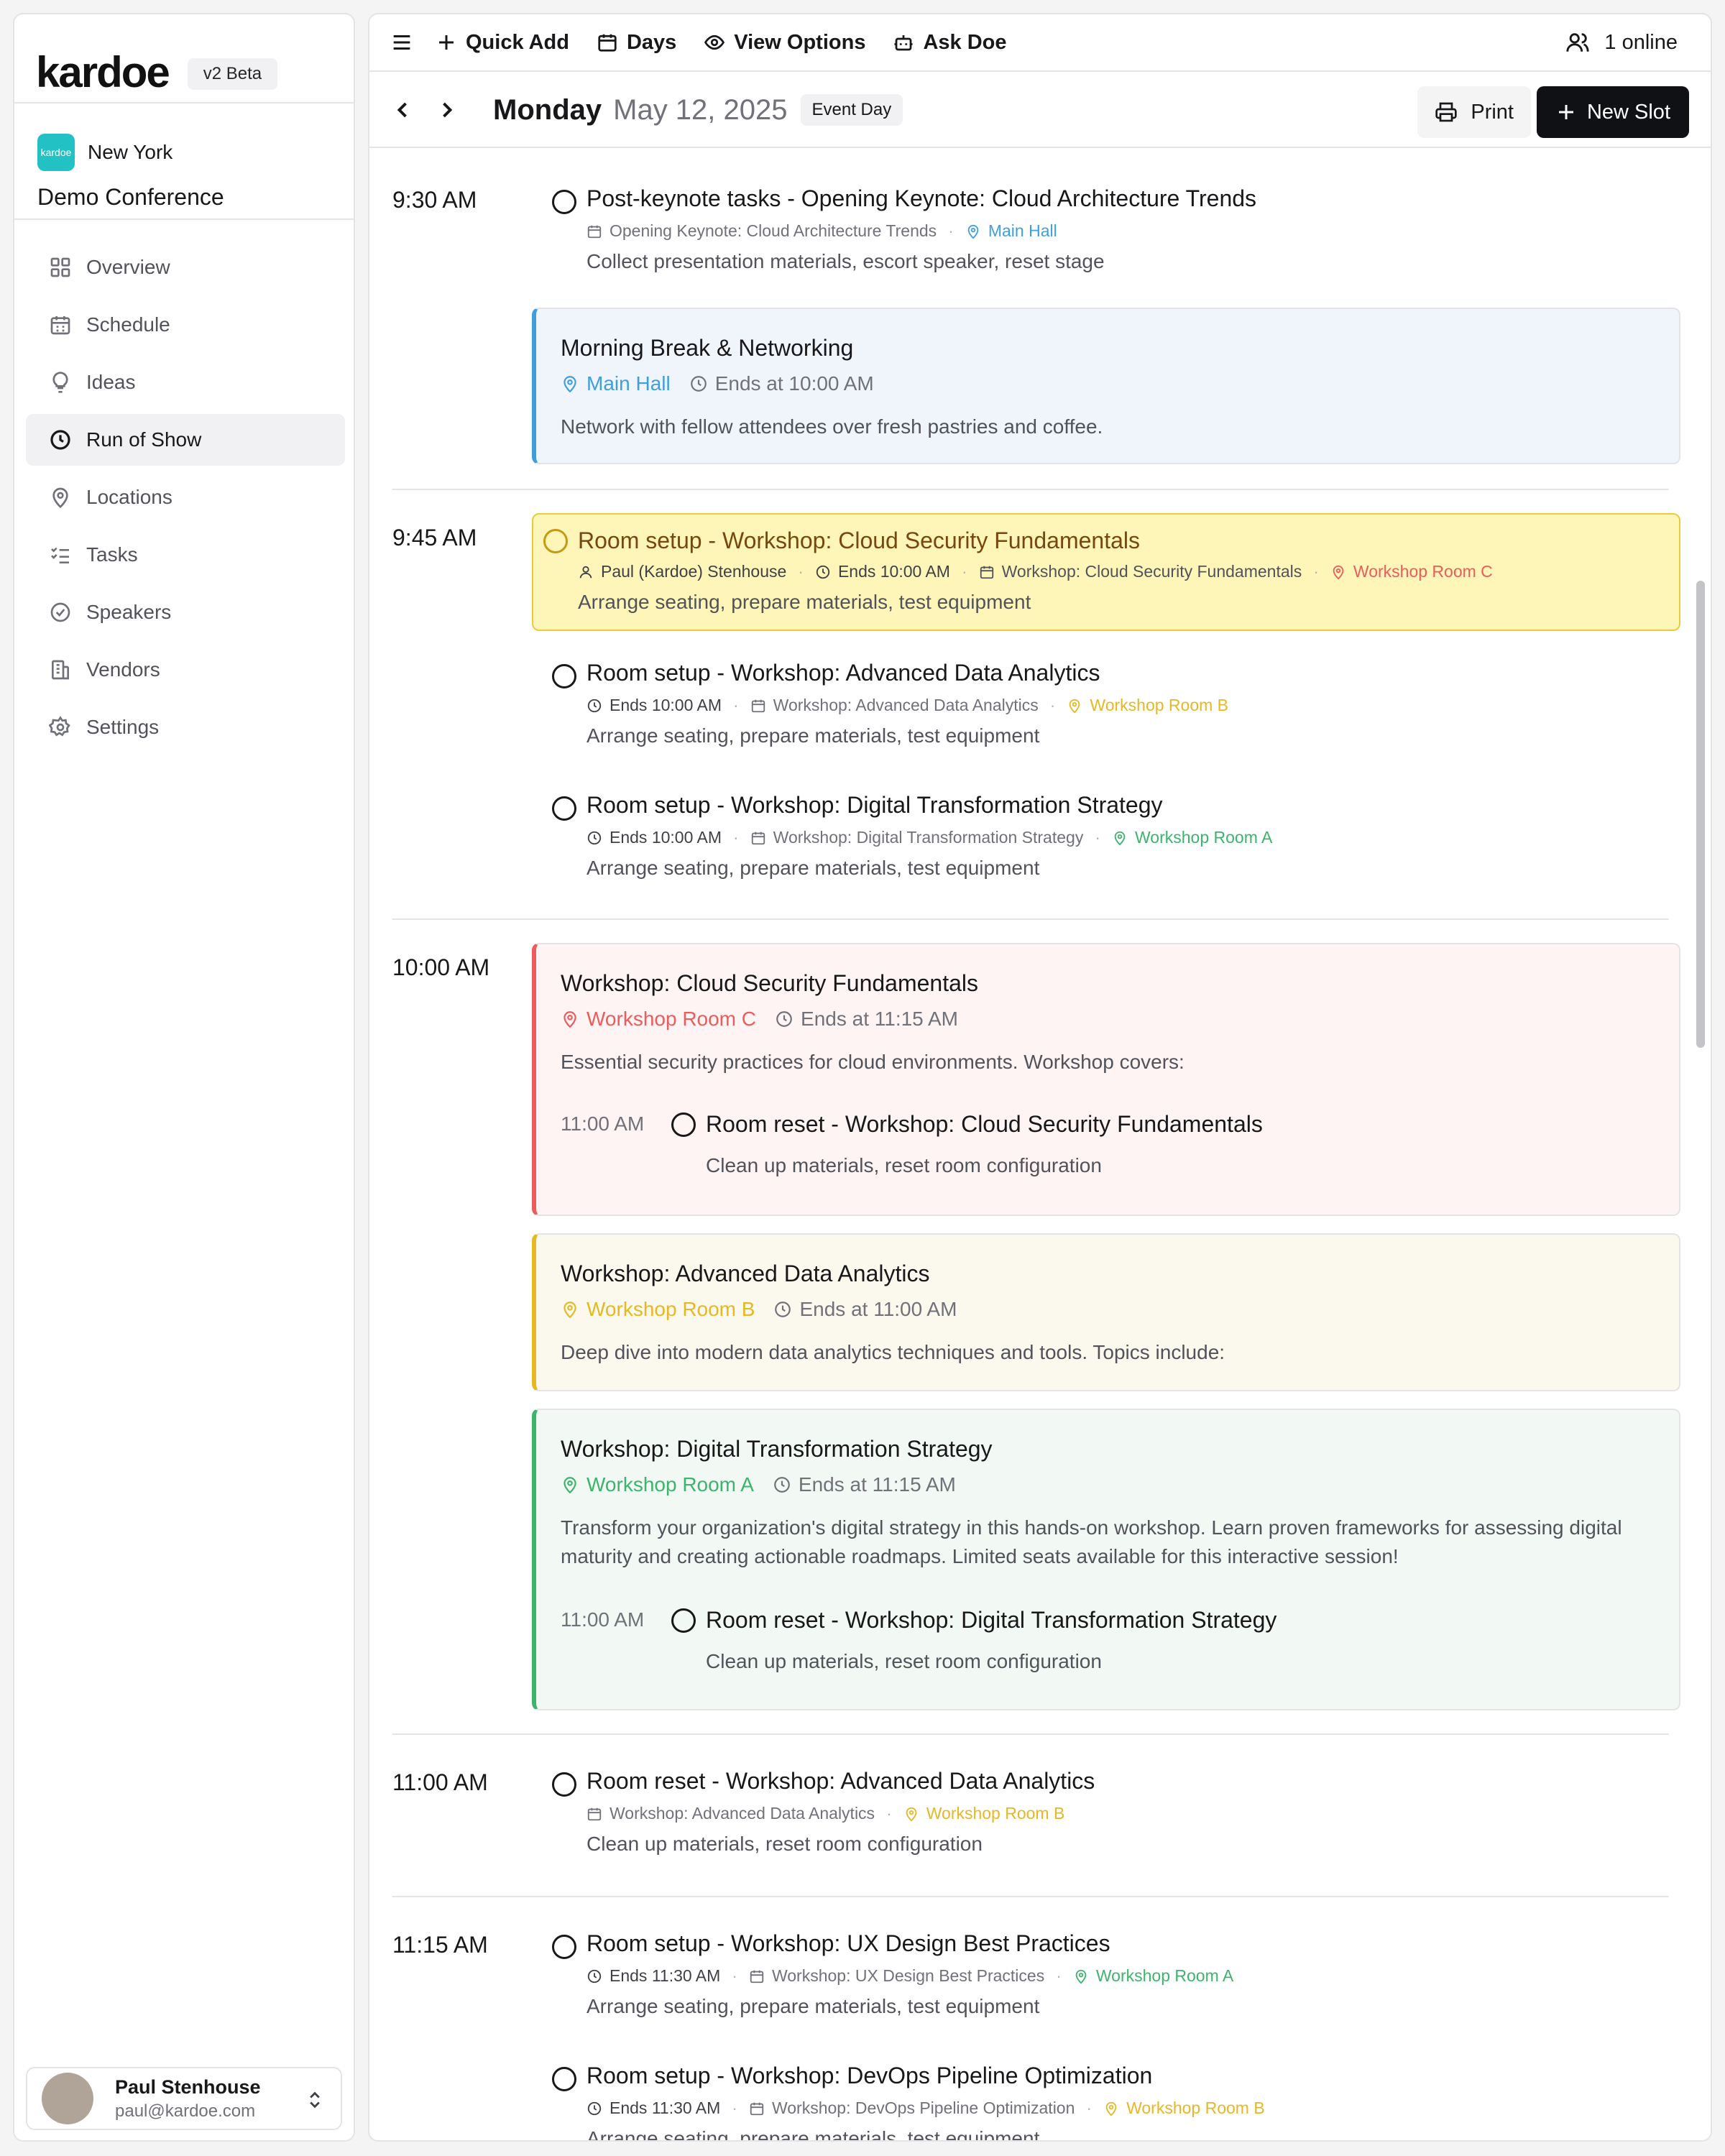 Image resolution: width=1725 pixels, height=2156 pixels. I want to click on sidebar-item-locations: Locations, so click(185, 497).